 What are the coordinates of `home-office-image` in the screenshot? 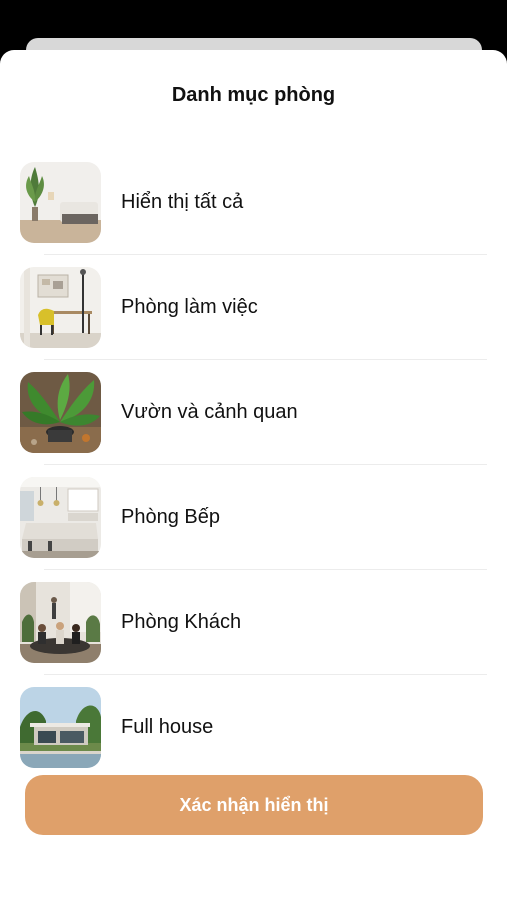 It's located at (60, 307).